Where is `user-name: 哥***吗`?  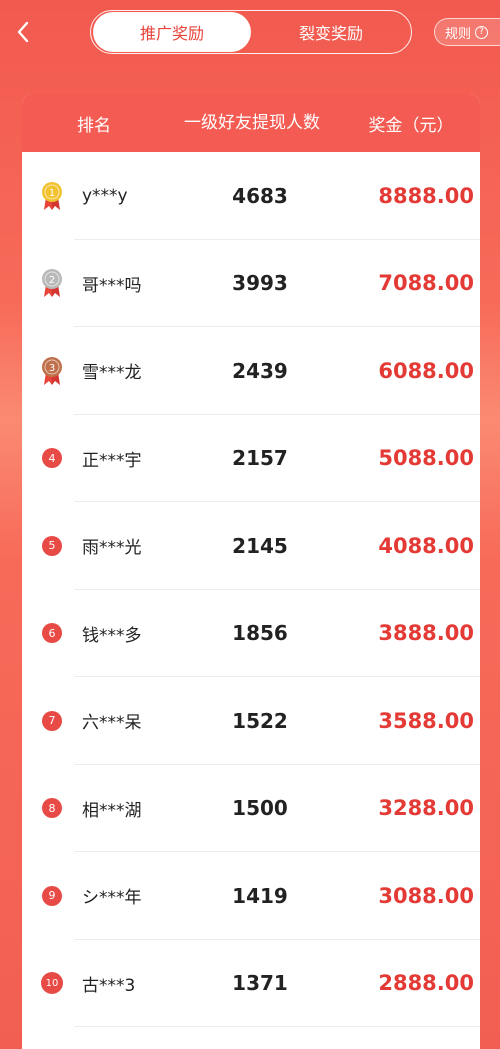
user-name: 哥***吗 is located at coordinates (112, 285).